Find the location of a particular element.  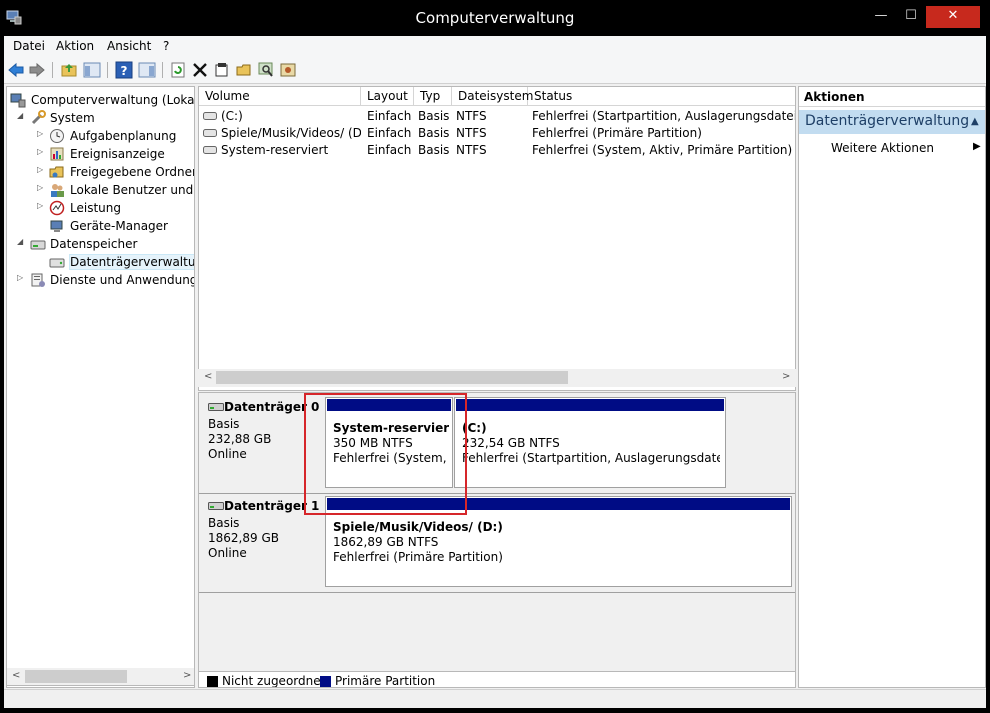

tree-label: Ereignisanzeige is located at coordinates (117, 154).